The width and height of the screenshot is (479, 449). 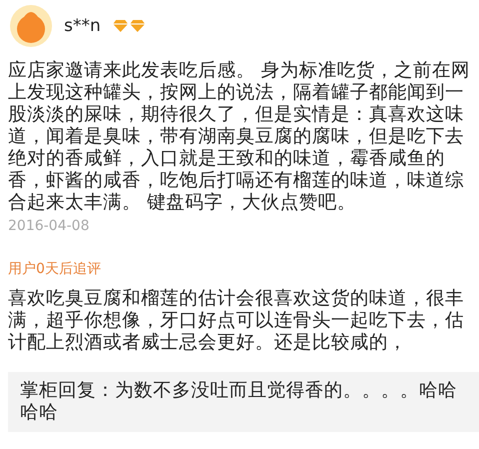 What do you see at coordinates (82, 26) in the screenshot?
I see `user-name: s**n` at bounding box center [82, 26].